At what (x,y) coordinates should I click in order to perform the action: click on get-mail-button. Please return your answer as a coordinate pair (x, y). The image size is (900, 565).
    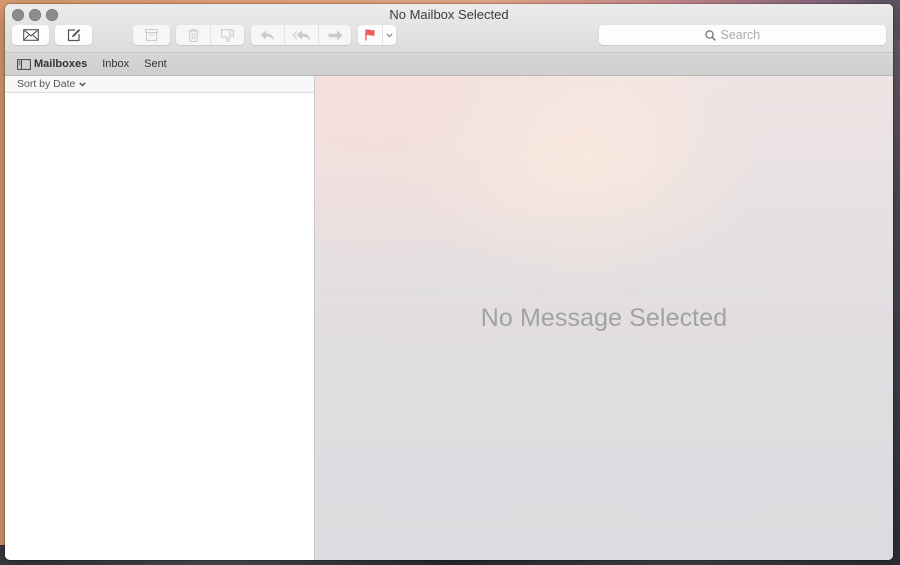
    Looking at the image, I should click on (30, 35).